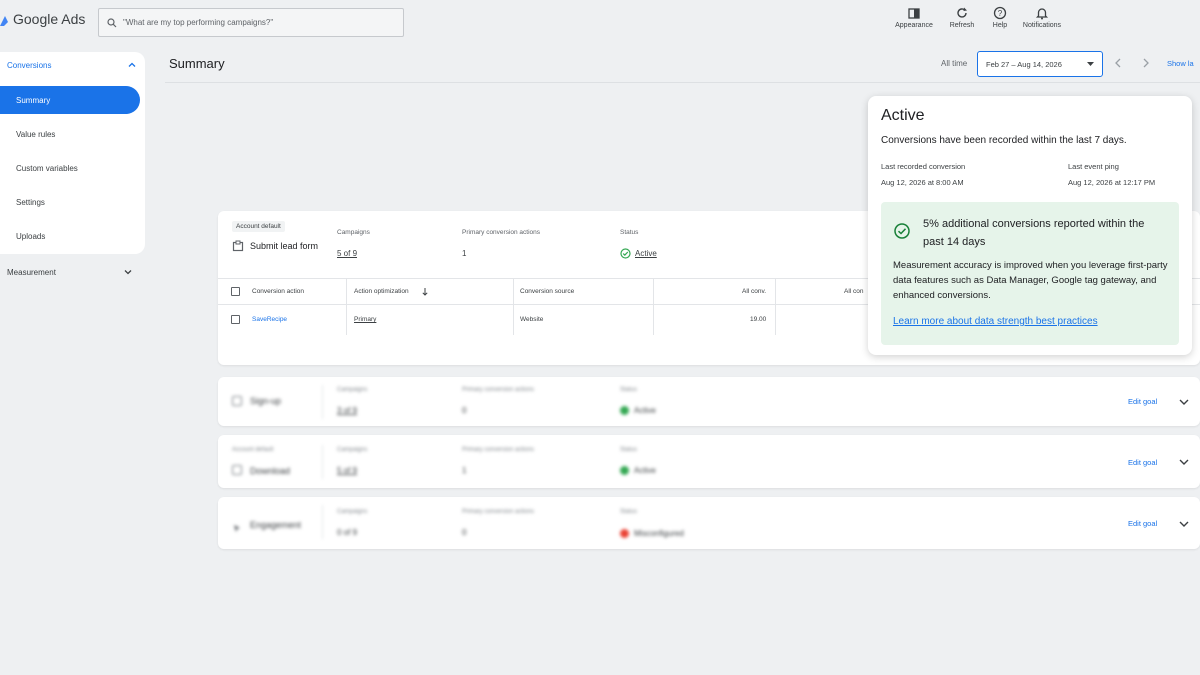  I want to click on sidebar-item-settings: Settings, so click(70, 202).